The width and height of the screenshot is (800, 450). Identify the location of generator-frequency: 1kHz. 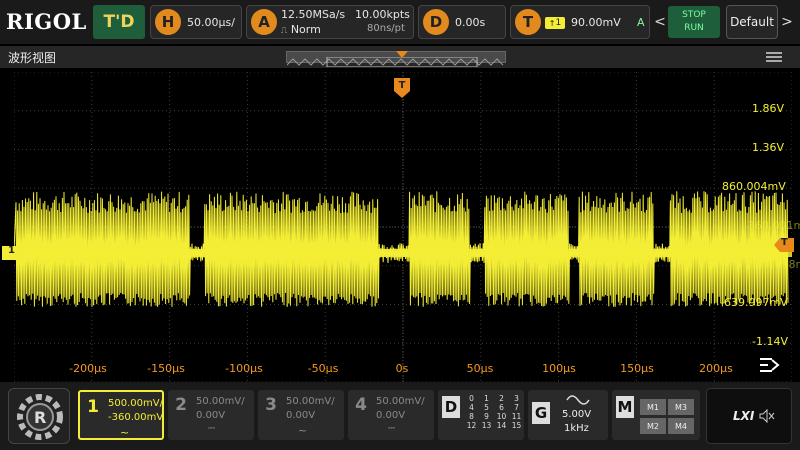
(576, 428).